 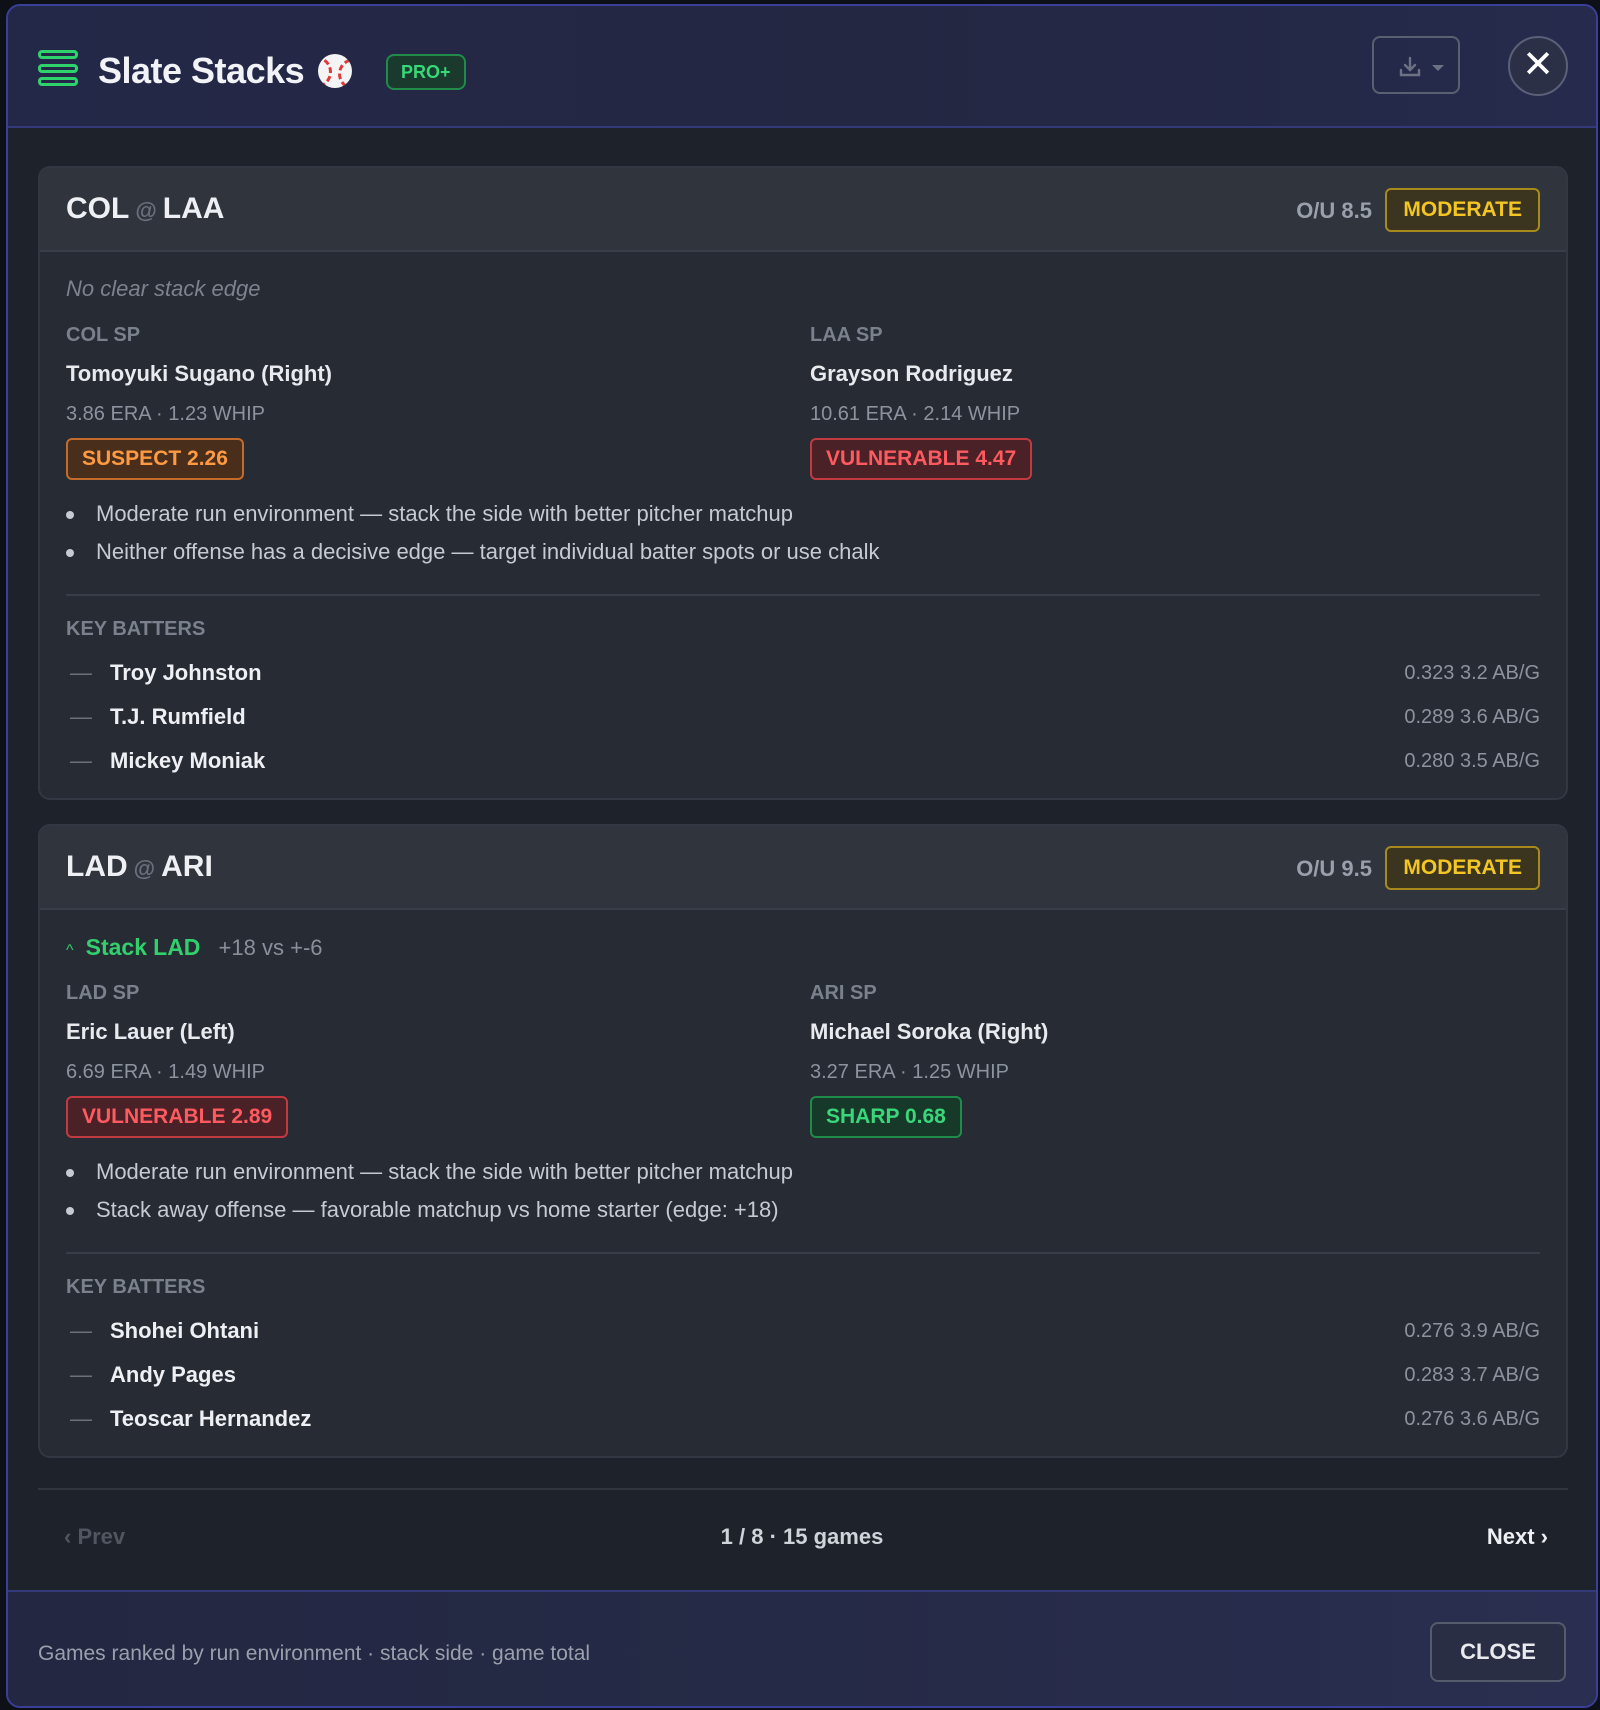 What do you see at coordinates (98, 208) in the screenshot?
I see `away-team: COL` at bounding box center [98, 208].